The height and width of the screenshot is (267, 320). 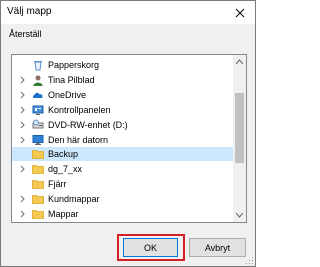 What do you see at coordinates (74, 65) in the screenshot?
I see `tree-item-label: Papperskorg` at bounding box center [74, 65].